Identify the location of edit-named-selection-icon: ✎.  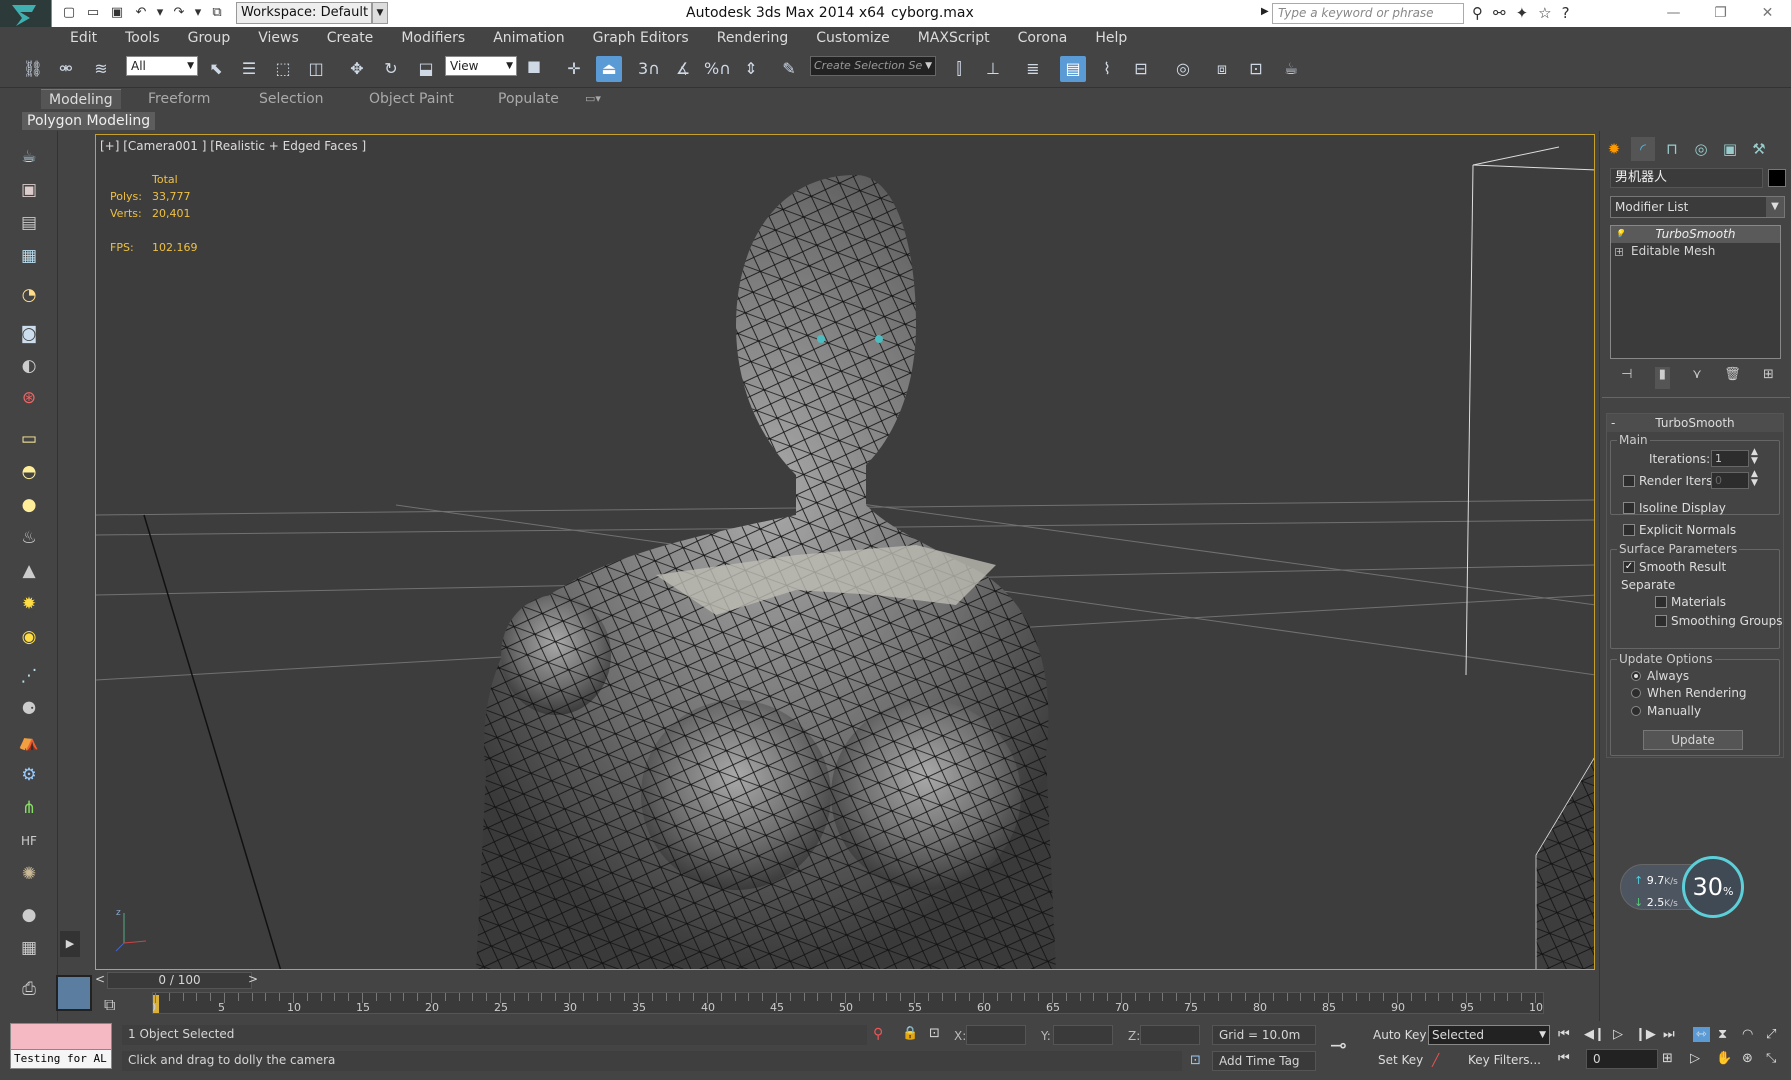
(789, 69).